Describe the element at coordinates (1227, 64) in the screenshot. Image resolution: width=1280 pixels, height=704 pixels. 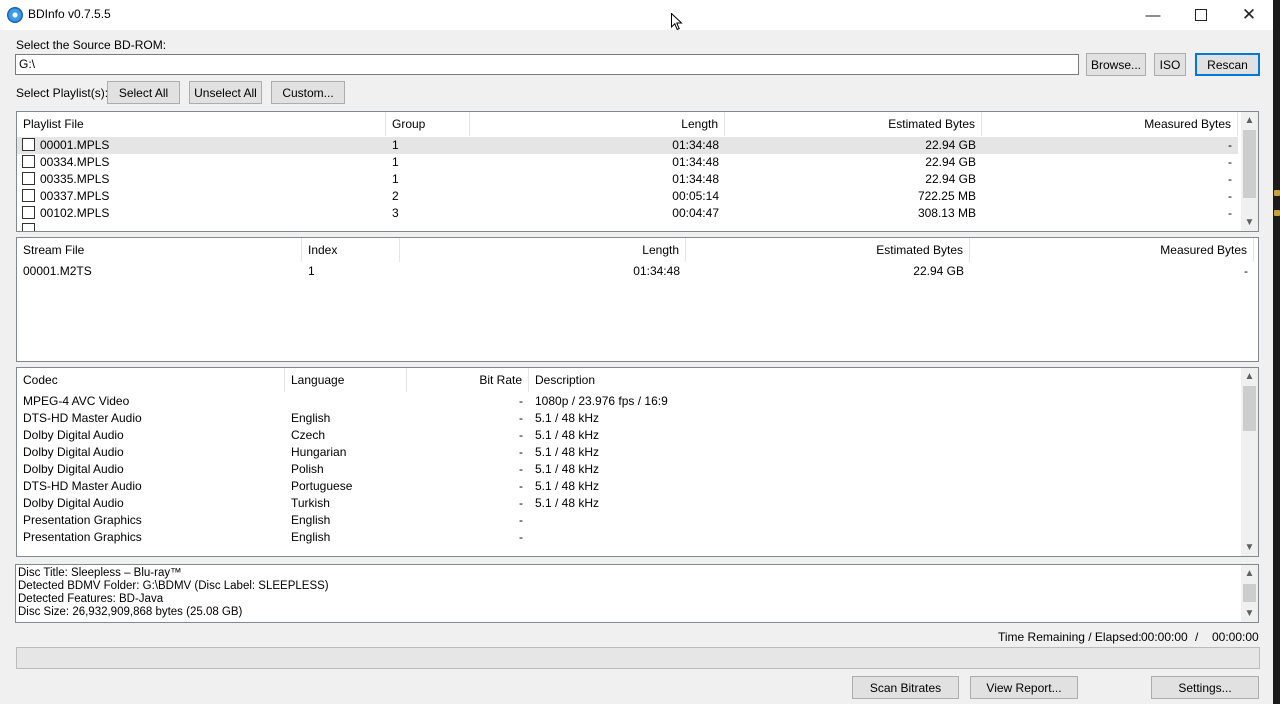
I see `rescan-button: Rescan` at that location.